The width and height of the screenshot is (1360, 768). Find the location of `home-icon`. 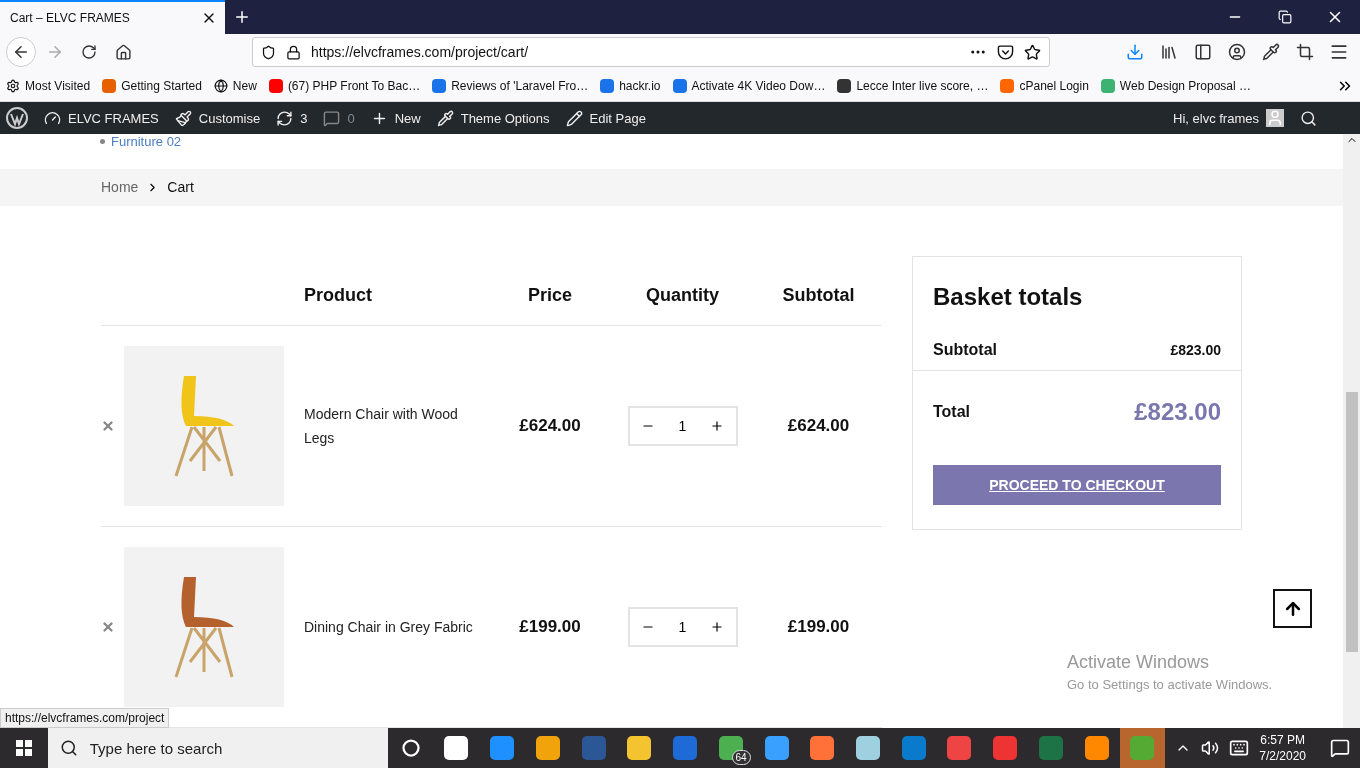

home-icon is located at coordinates (123, 52).